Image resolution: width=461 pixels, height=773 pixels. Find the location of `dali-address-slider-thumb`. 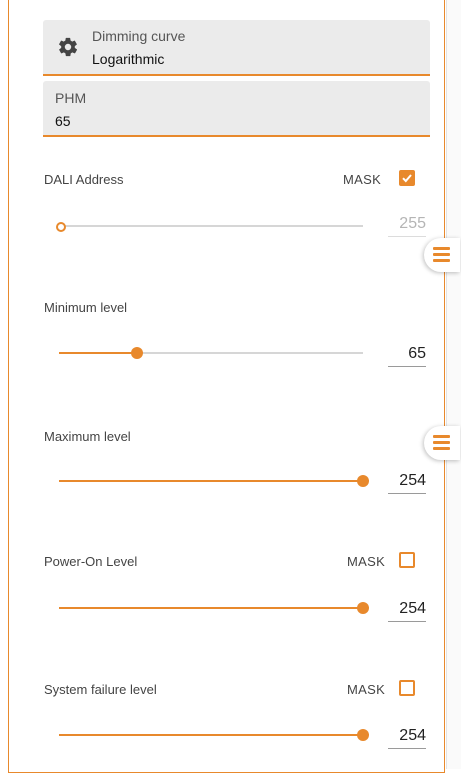

dali-address-slider-thumb is located at coordinates (61, 227).